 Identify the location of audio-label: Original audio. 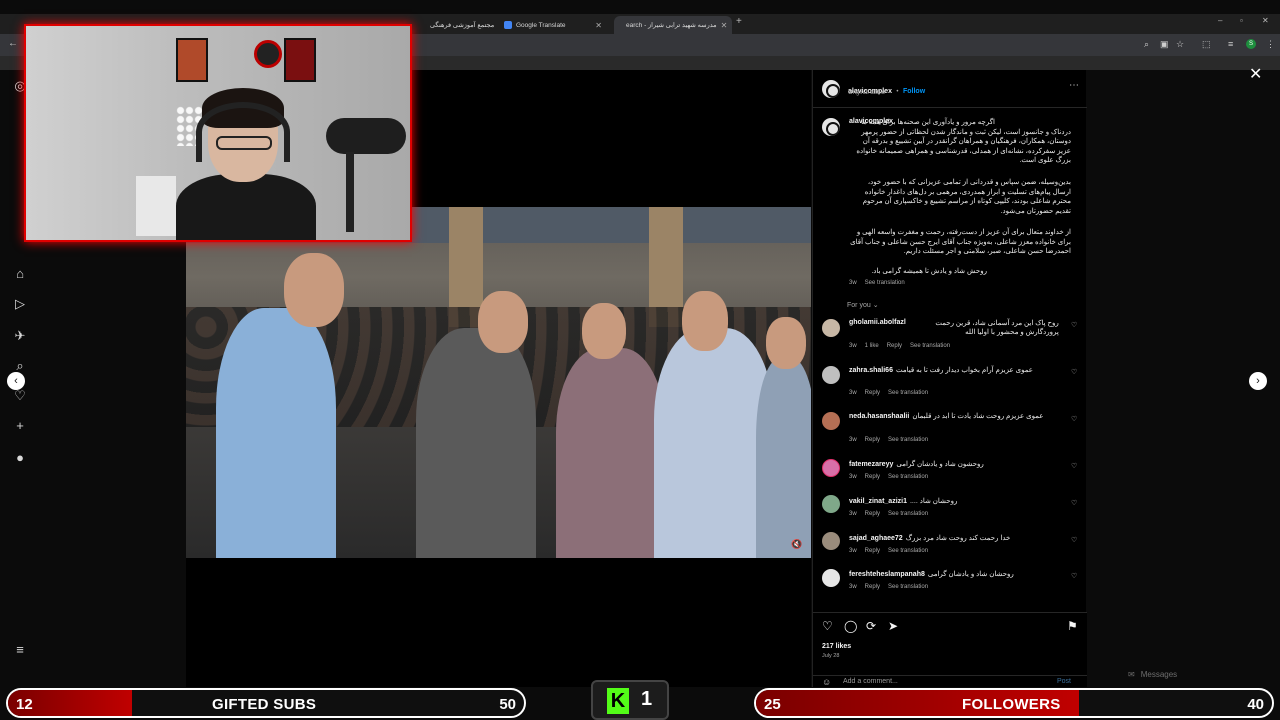
(866, 93).